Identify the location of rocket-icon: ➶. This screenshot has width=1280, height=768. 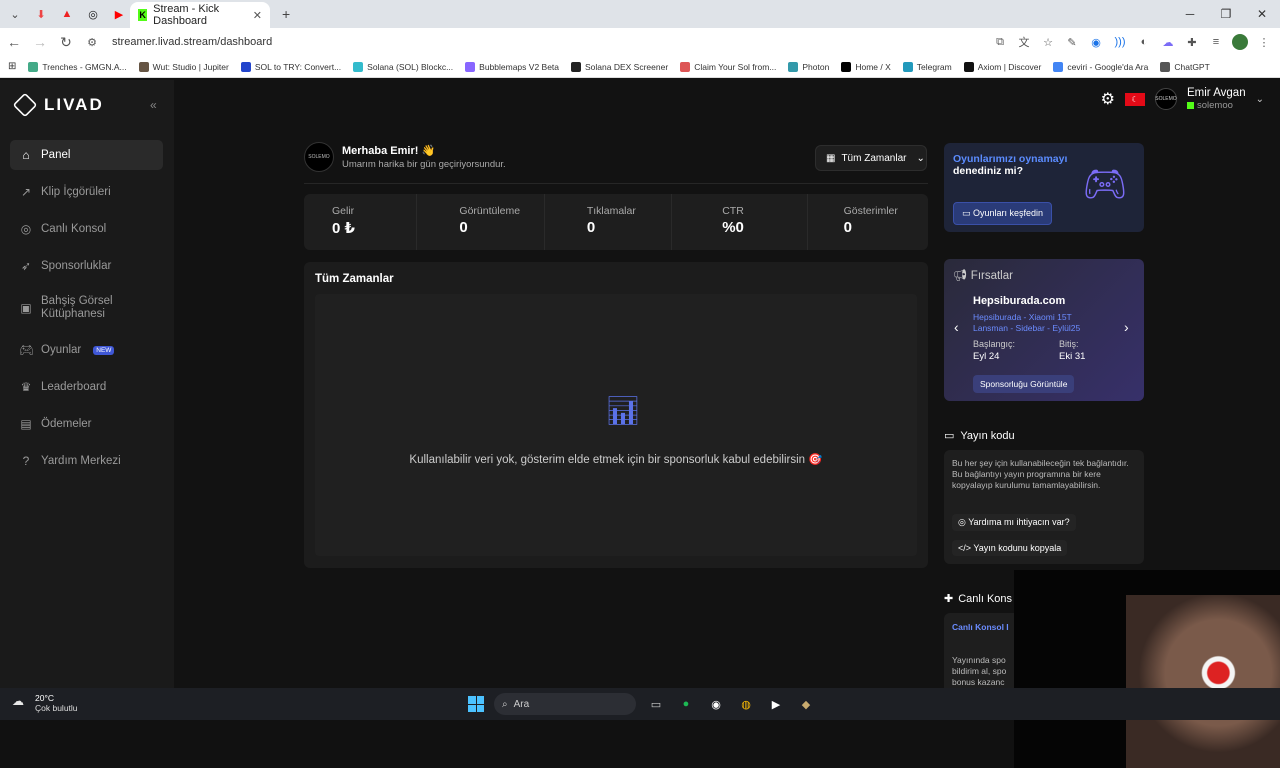
(26, 266).